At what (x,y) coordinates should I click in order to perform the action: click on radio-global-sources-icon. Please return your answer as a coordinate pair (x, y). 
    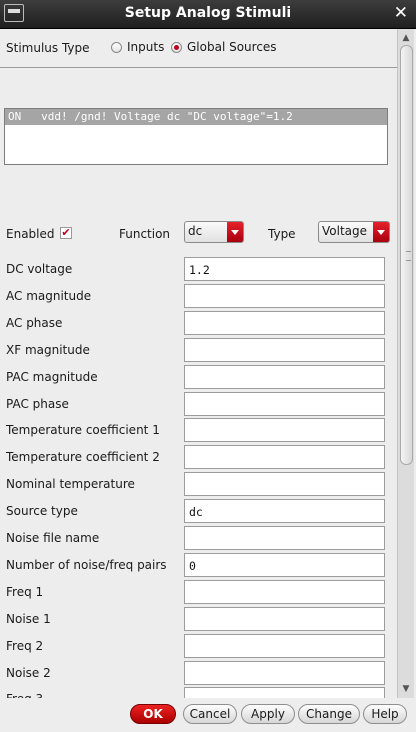
    Looking at the image, I should click on (176, 47).